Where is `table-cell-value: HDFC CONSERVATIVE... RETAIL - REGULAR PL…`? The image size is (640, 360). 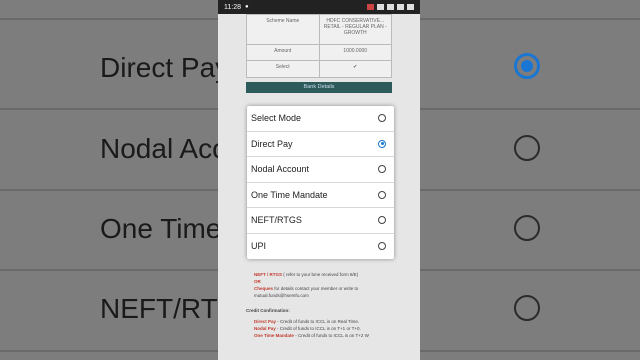 table-cell-value: HDFC CONSERVATIVE... RETAIL - REGULAR PL… is located at coordinates (355, 29).